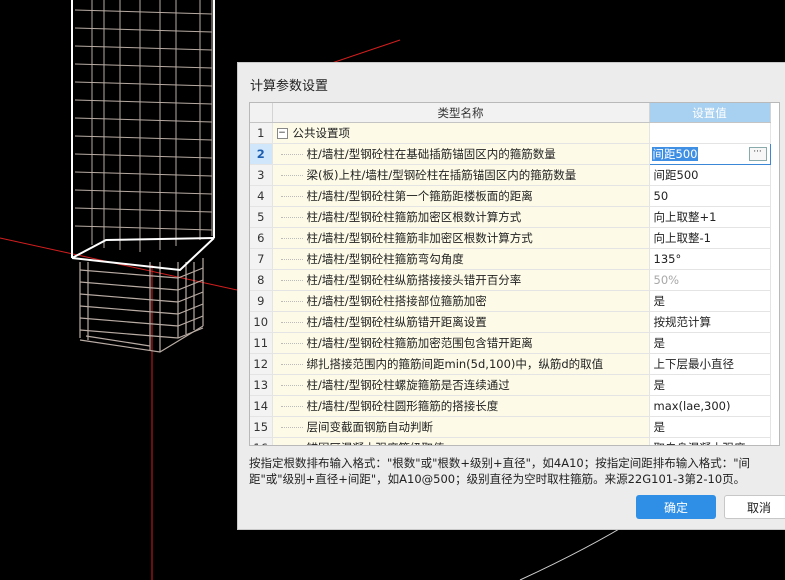  Describe the element at coordinates (261, 154) in the screenshot. I see `row-number: 2` at that location.